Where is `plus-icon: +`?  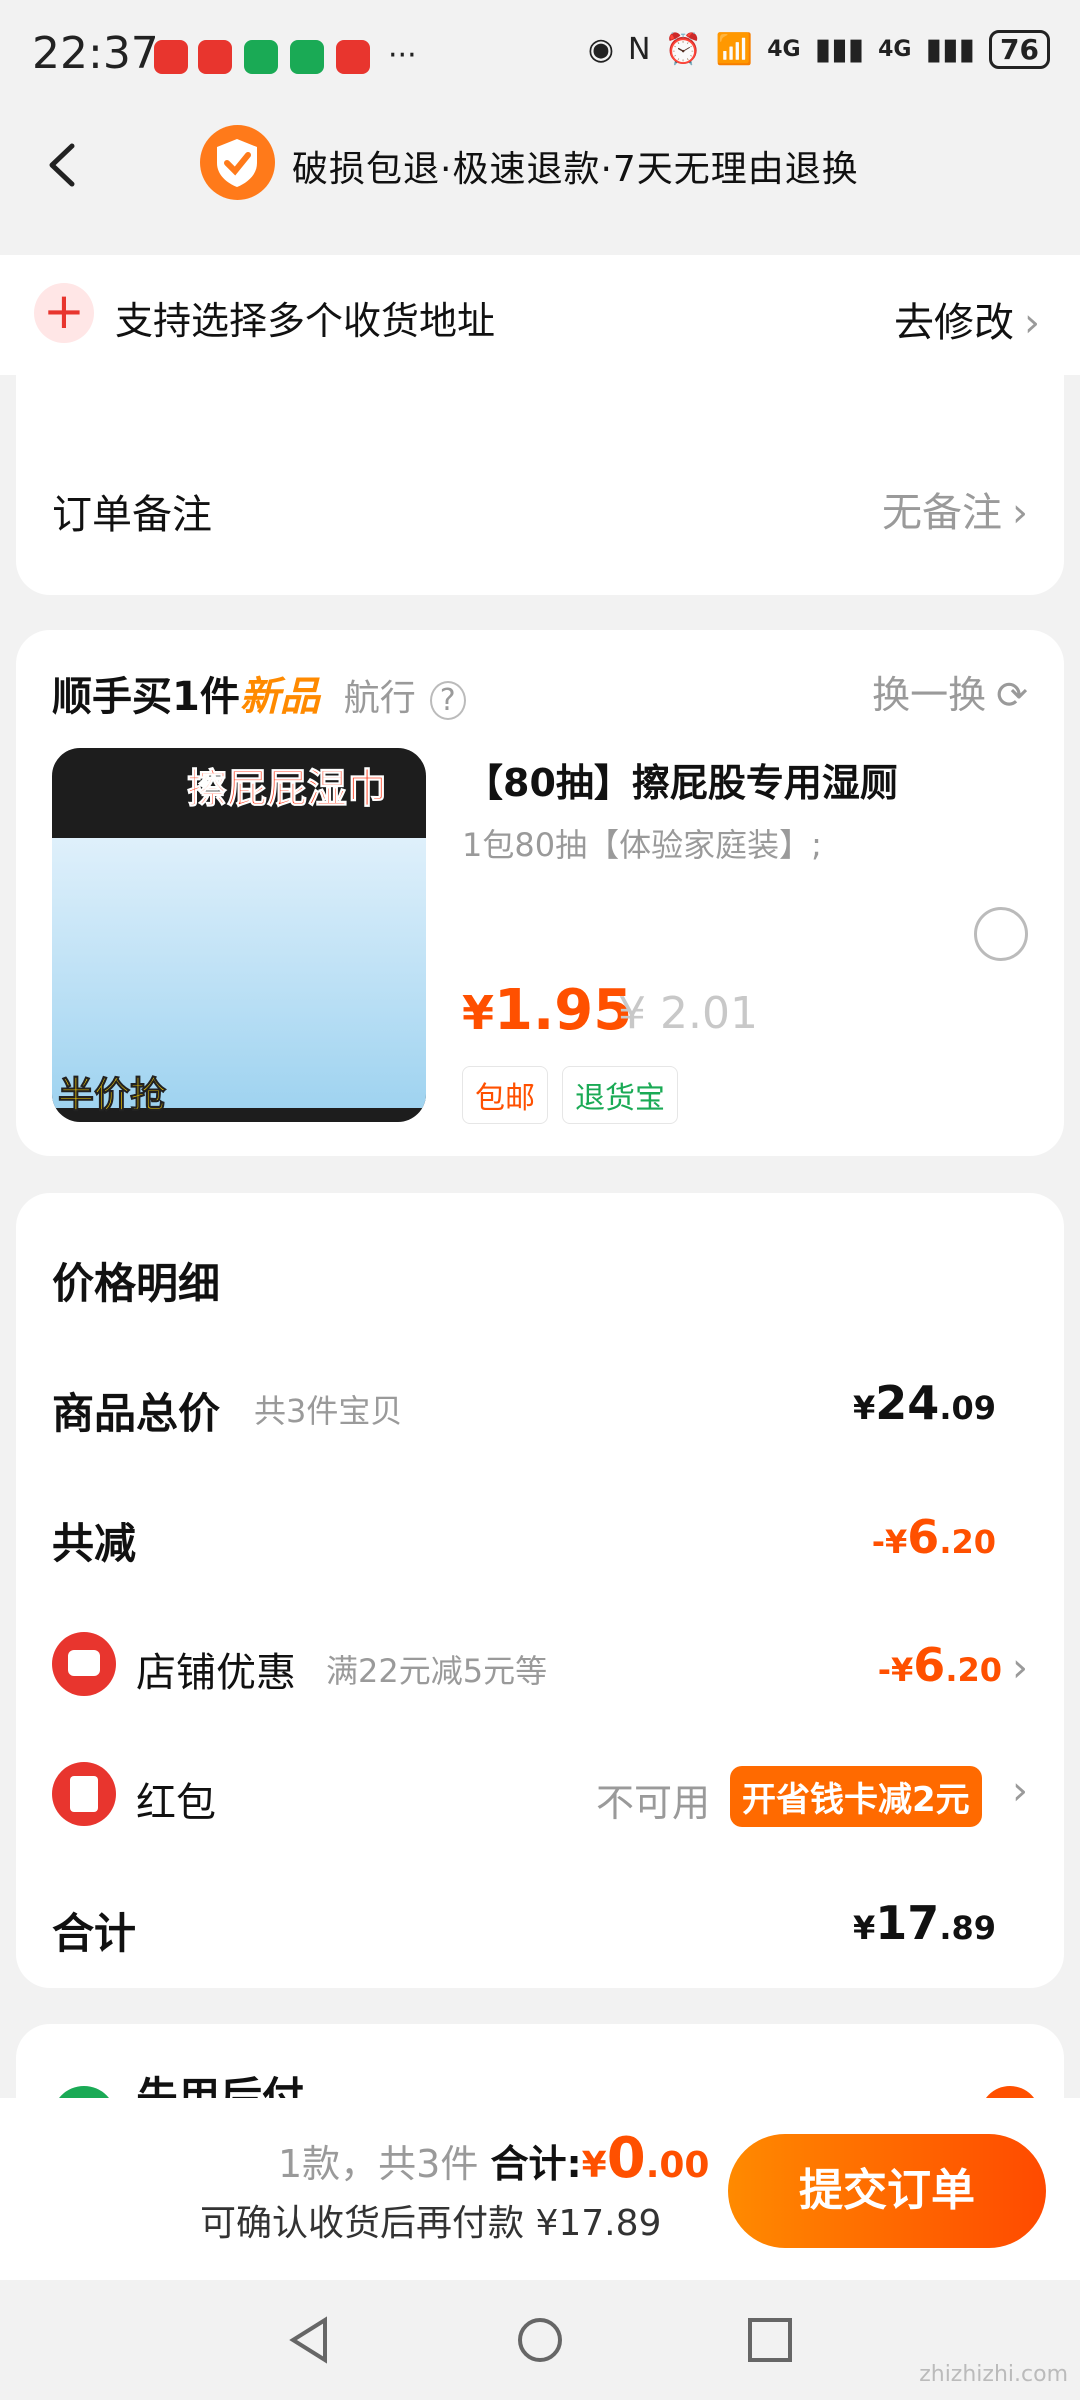 plus-icon: + is located at coordinates (64, 313).